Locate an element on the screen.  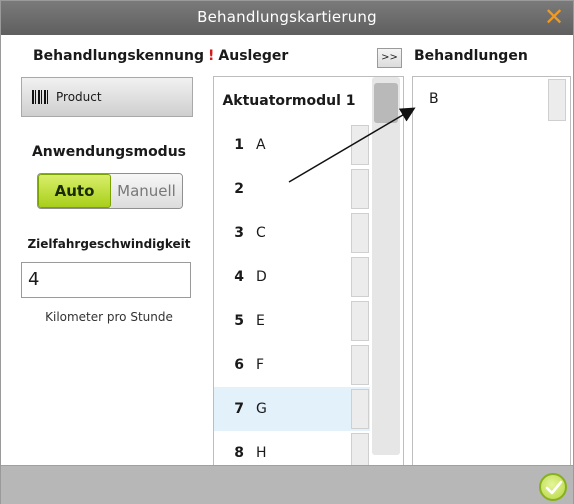
boom-row-number: 3 is located at coordinates (239, 233).